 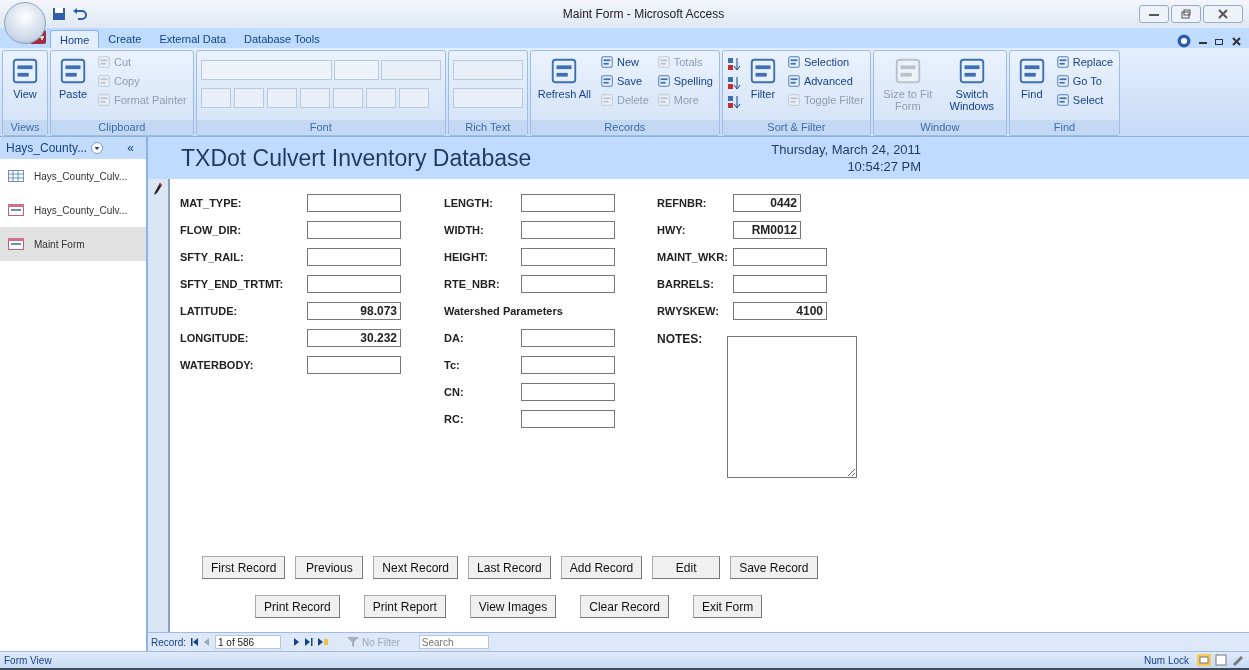 I want to click on field-label: LENGTH:, so click(x=469, y=202).